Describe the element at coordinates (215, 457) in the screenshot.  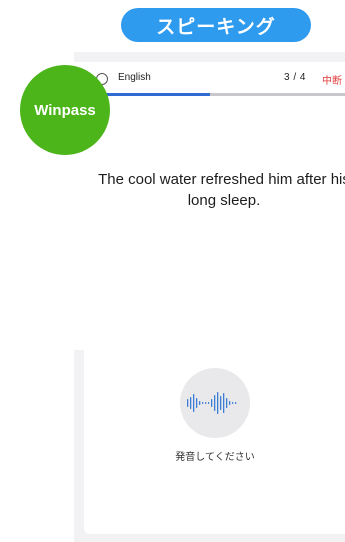
I see `speak-prompt: 発音してください` at that location.